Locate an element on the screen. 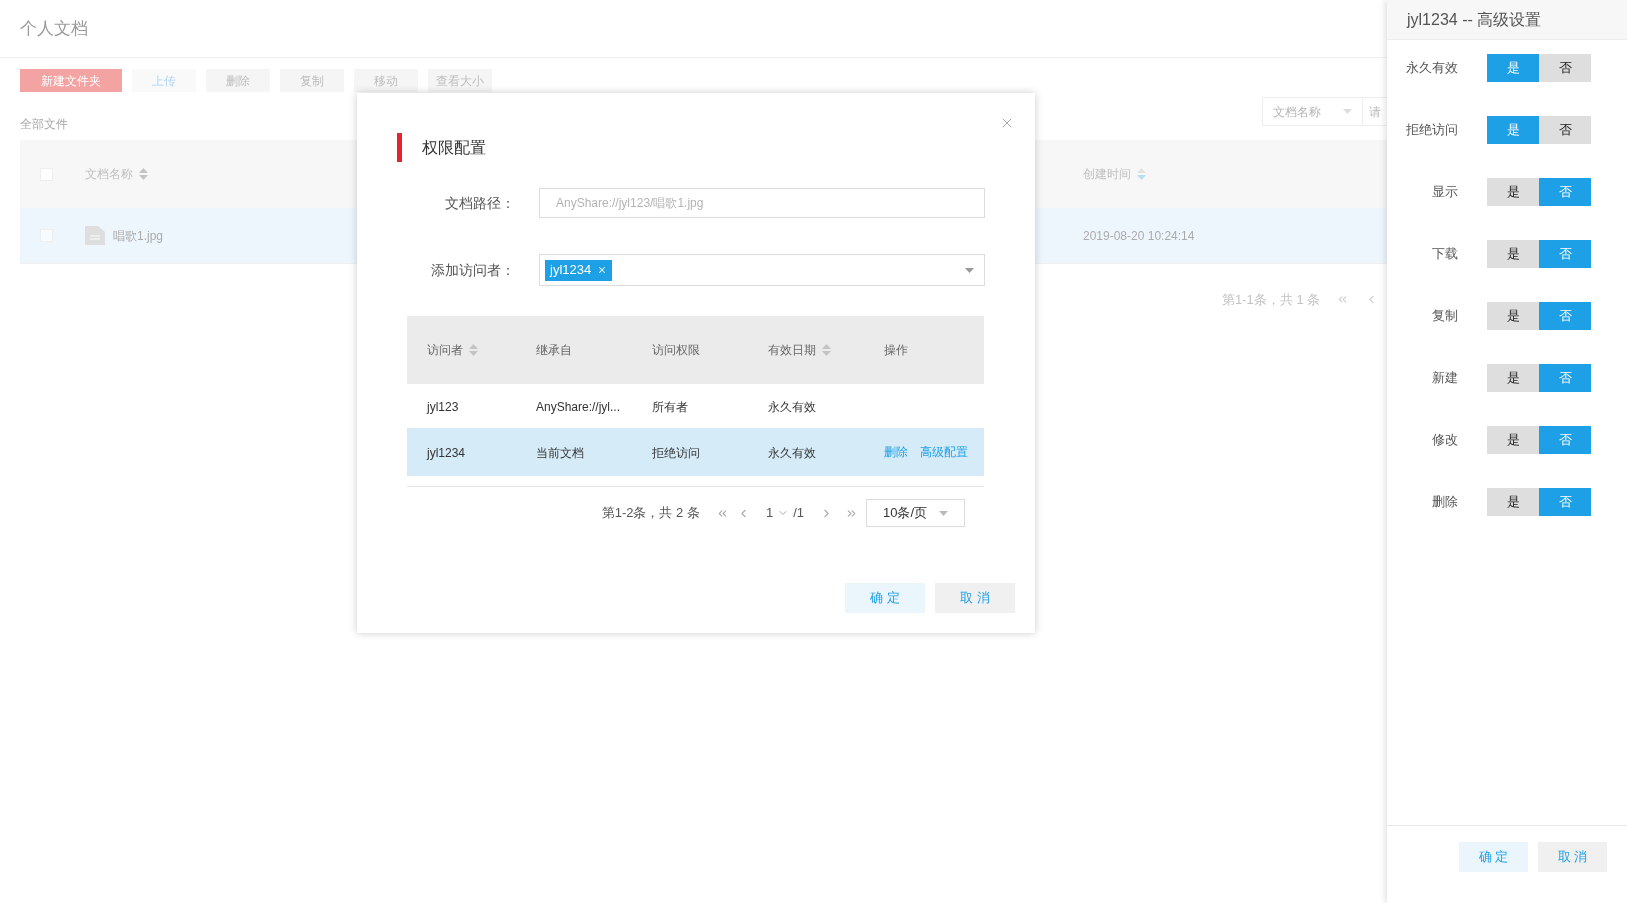 Image resolution: width=1627 pixels, height=903 pixels. search-field: 请 is located at coordinates (1383, 111).